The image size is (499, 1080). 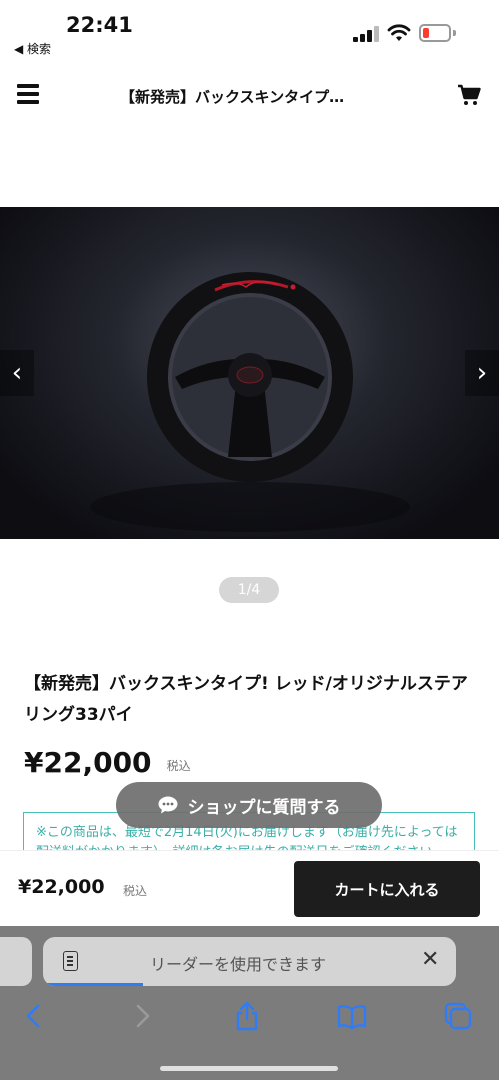 What do you see at coordinates (247, 1016) in the screenshot?
I see `share-icon` at bounding box center [247, 1016].